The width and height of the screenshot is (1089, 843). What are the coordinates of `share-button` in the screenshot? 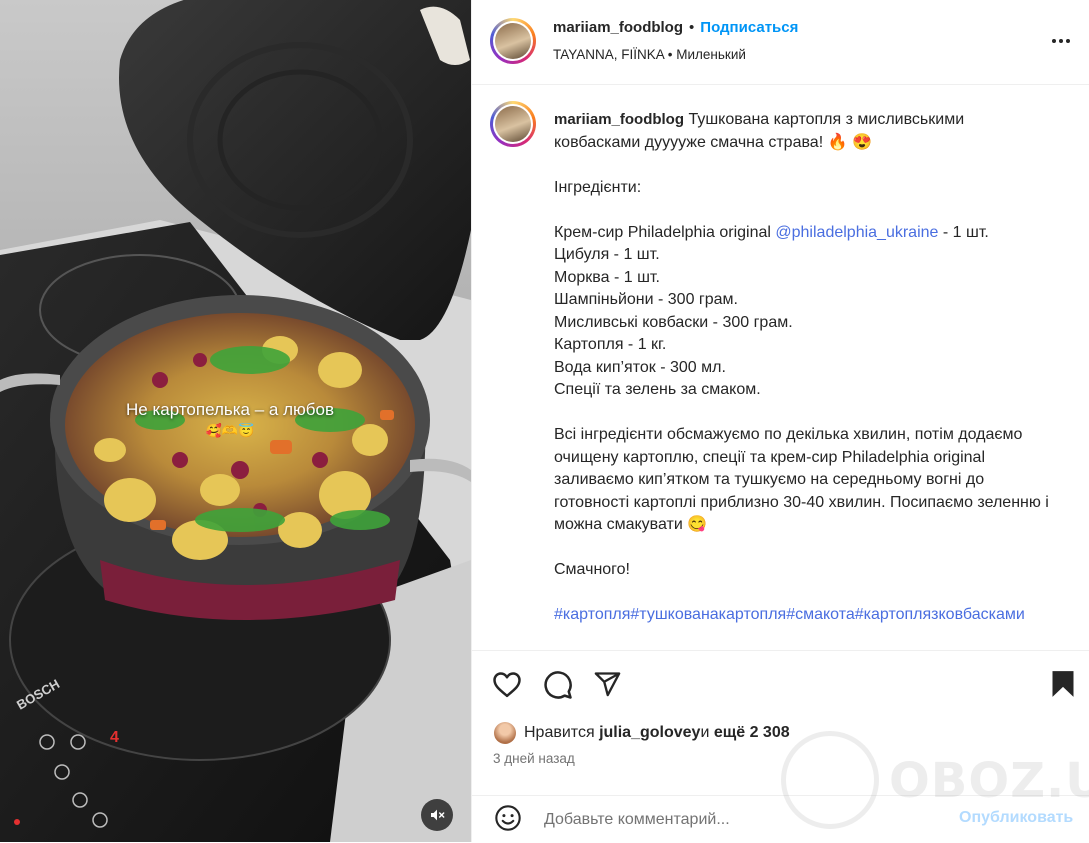 It's located at (607, 686).